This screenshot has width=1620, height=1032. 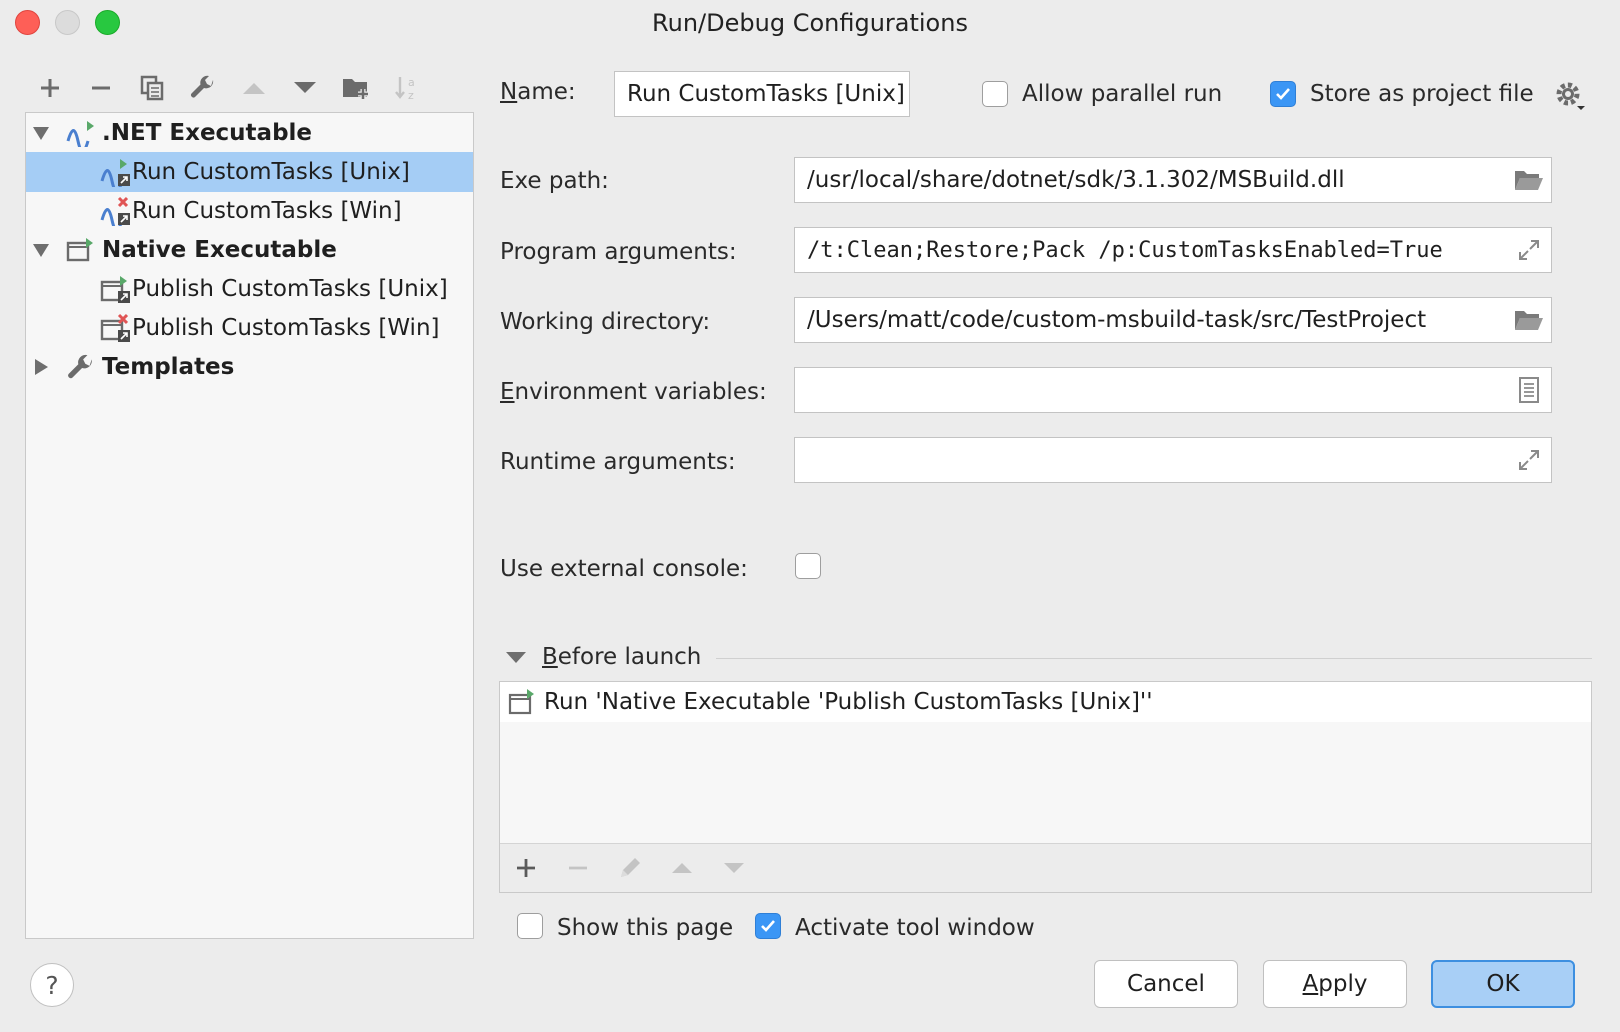 I want to click on apply-button: Apply, so click(x=1335, y=984).